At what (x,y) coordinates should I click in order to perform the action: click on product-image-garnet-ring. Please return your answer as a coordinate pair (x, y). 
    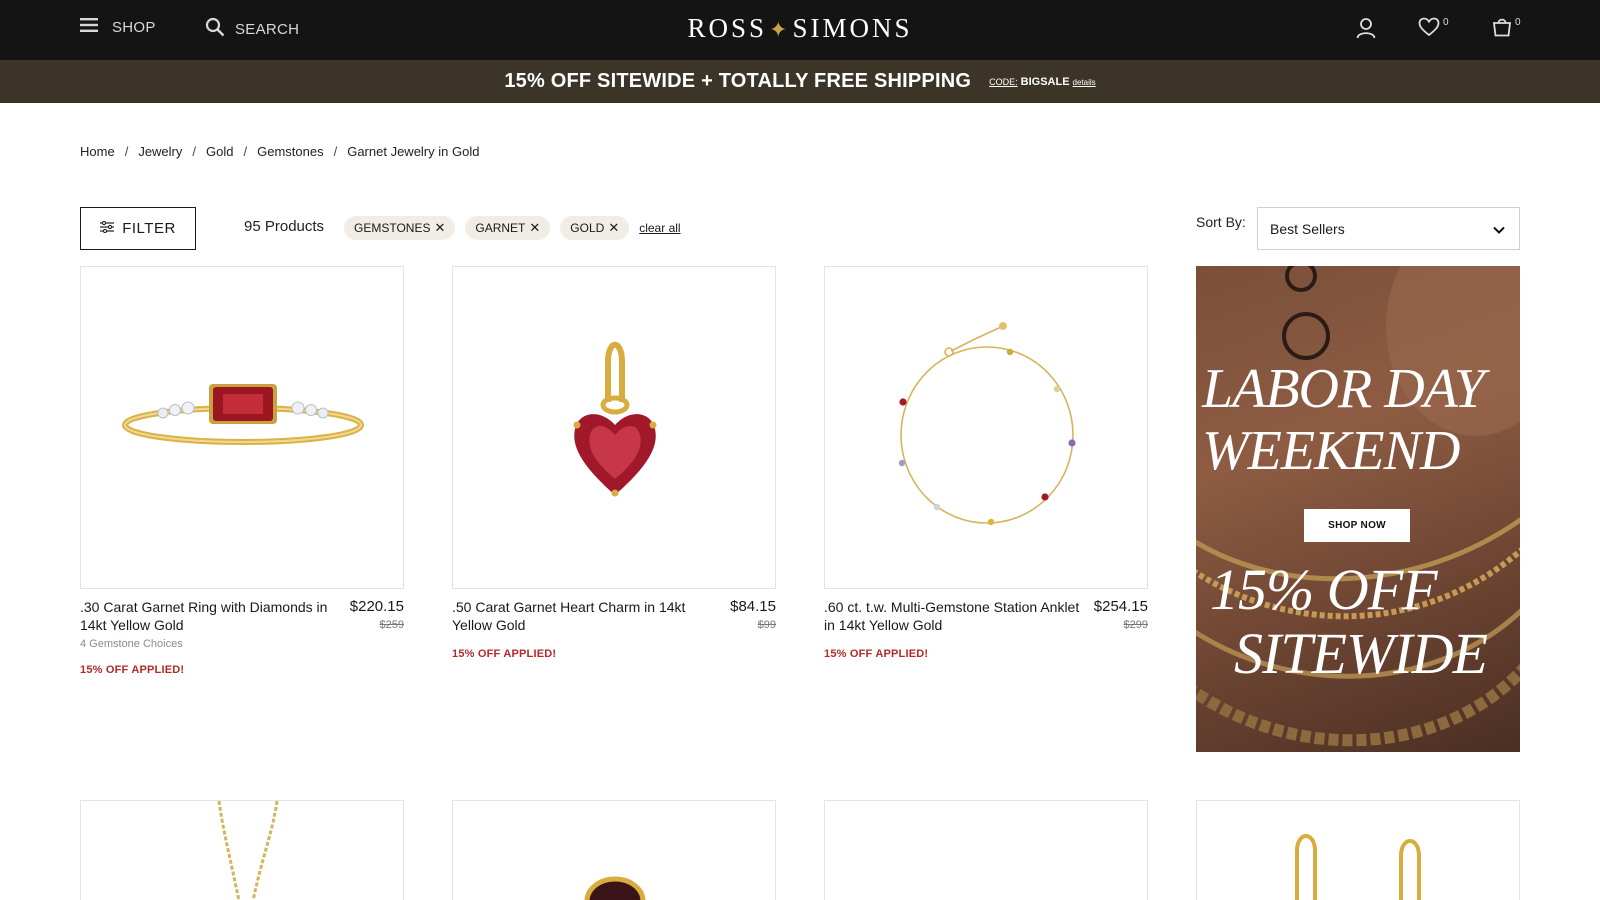
    Looking at the image, I should click on (242, 427).